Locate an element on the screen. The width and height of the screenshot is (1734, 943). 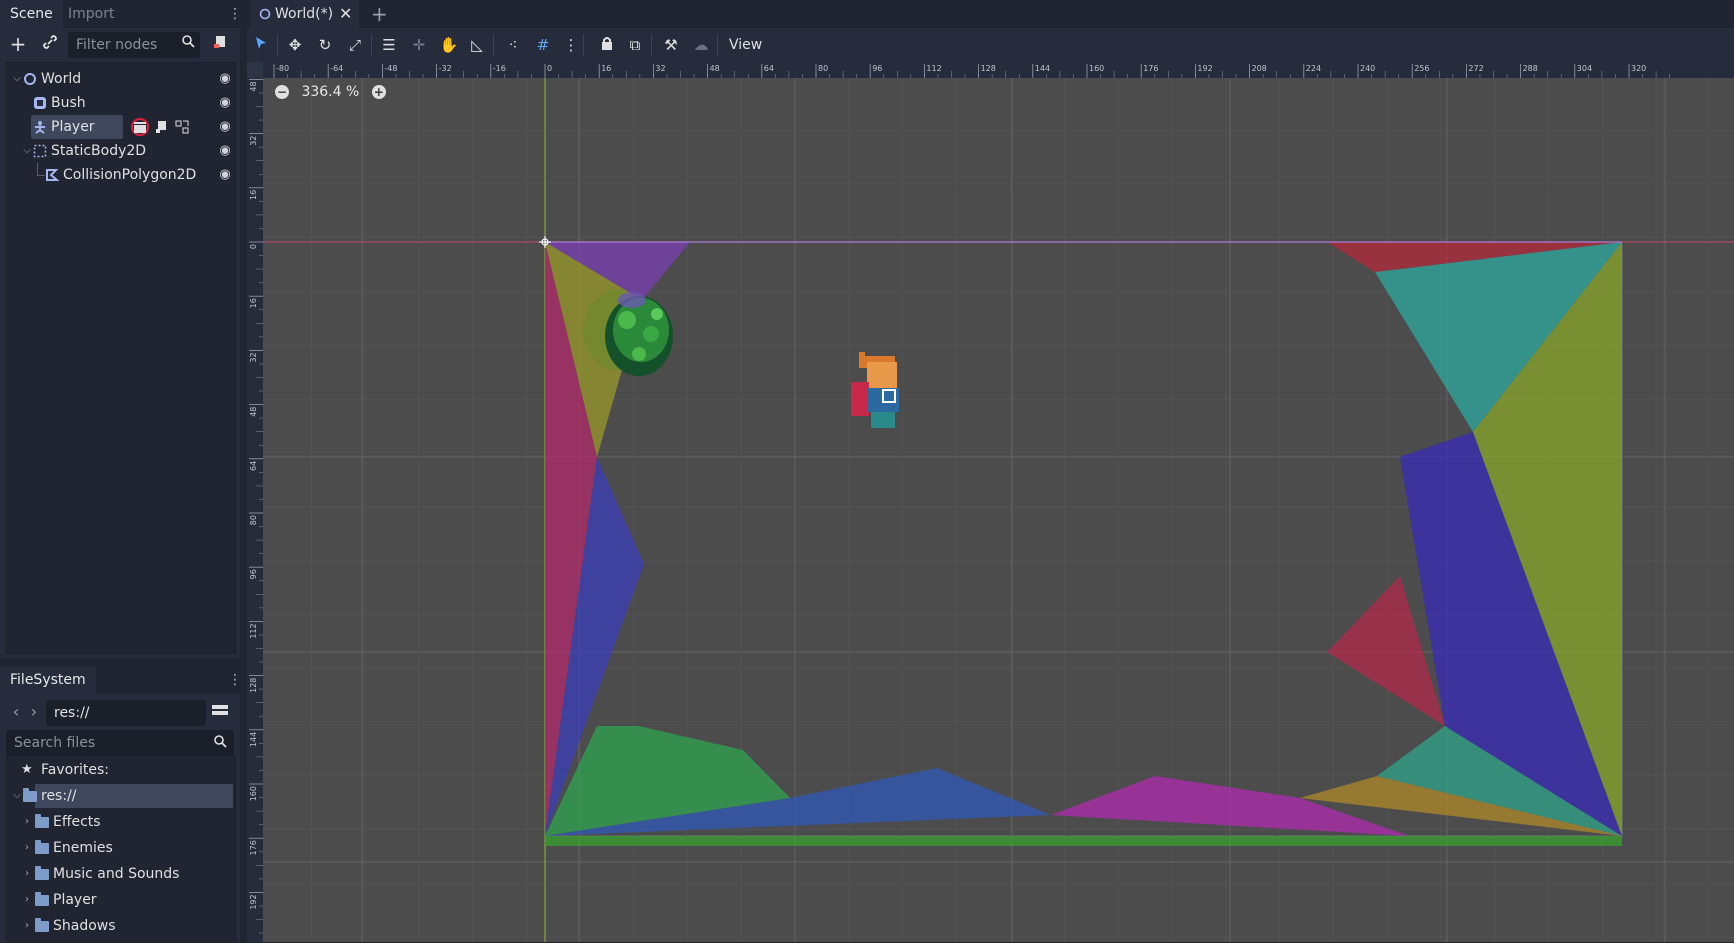
folder-icon is located at coordinates (42, 873).